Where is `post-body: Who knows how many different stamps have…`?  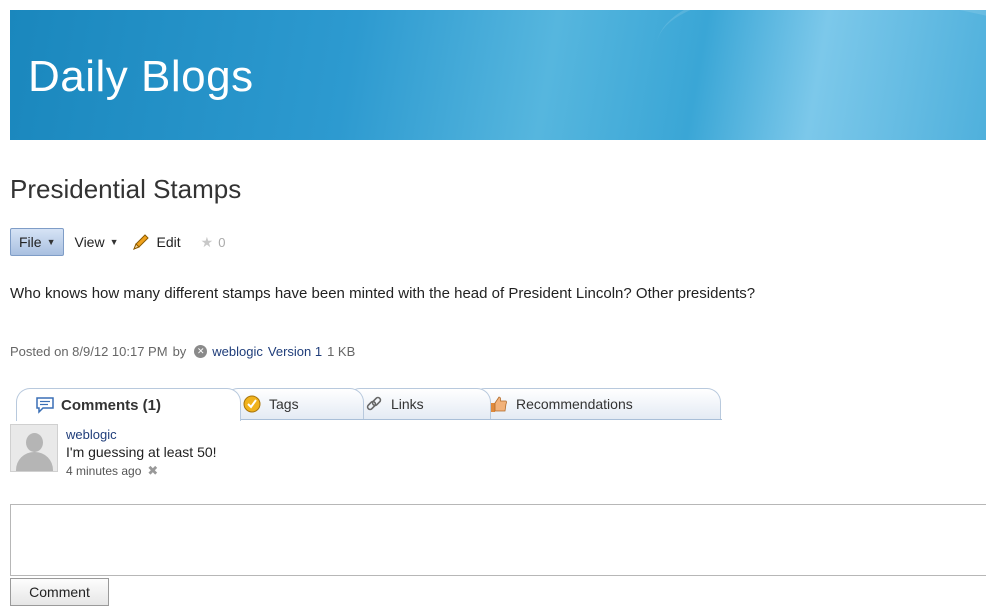
post-body: Who knows how many different stamps have… is located at coordinates (383, 293).